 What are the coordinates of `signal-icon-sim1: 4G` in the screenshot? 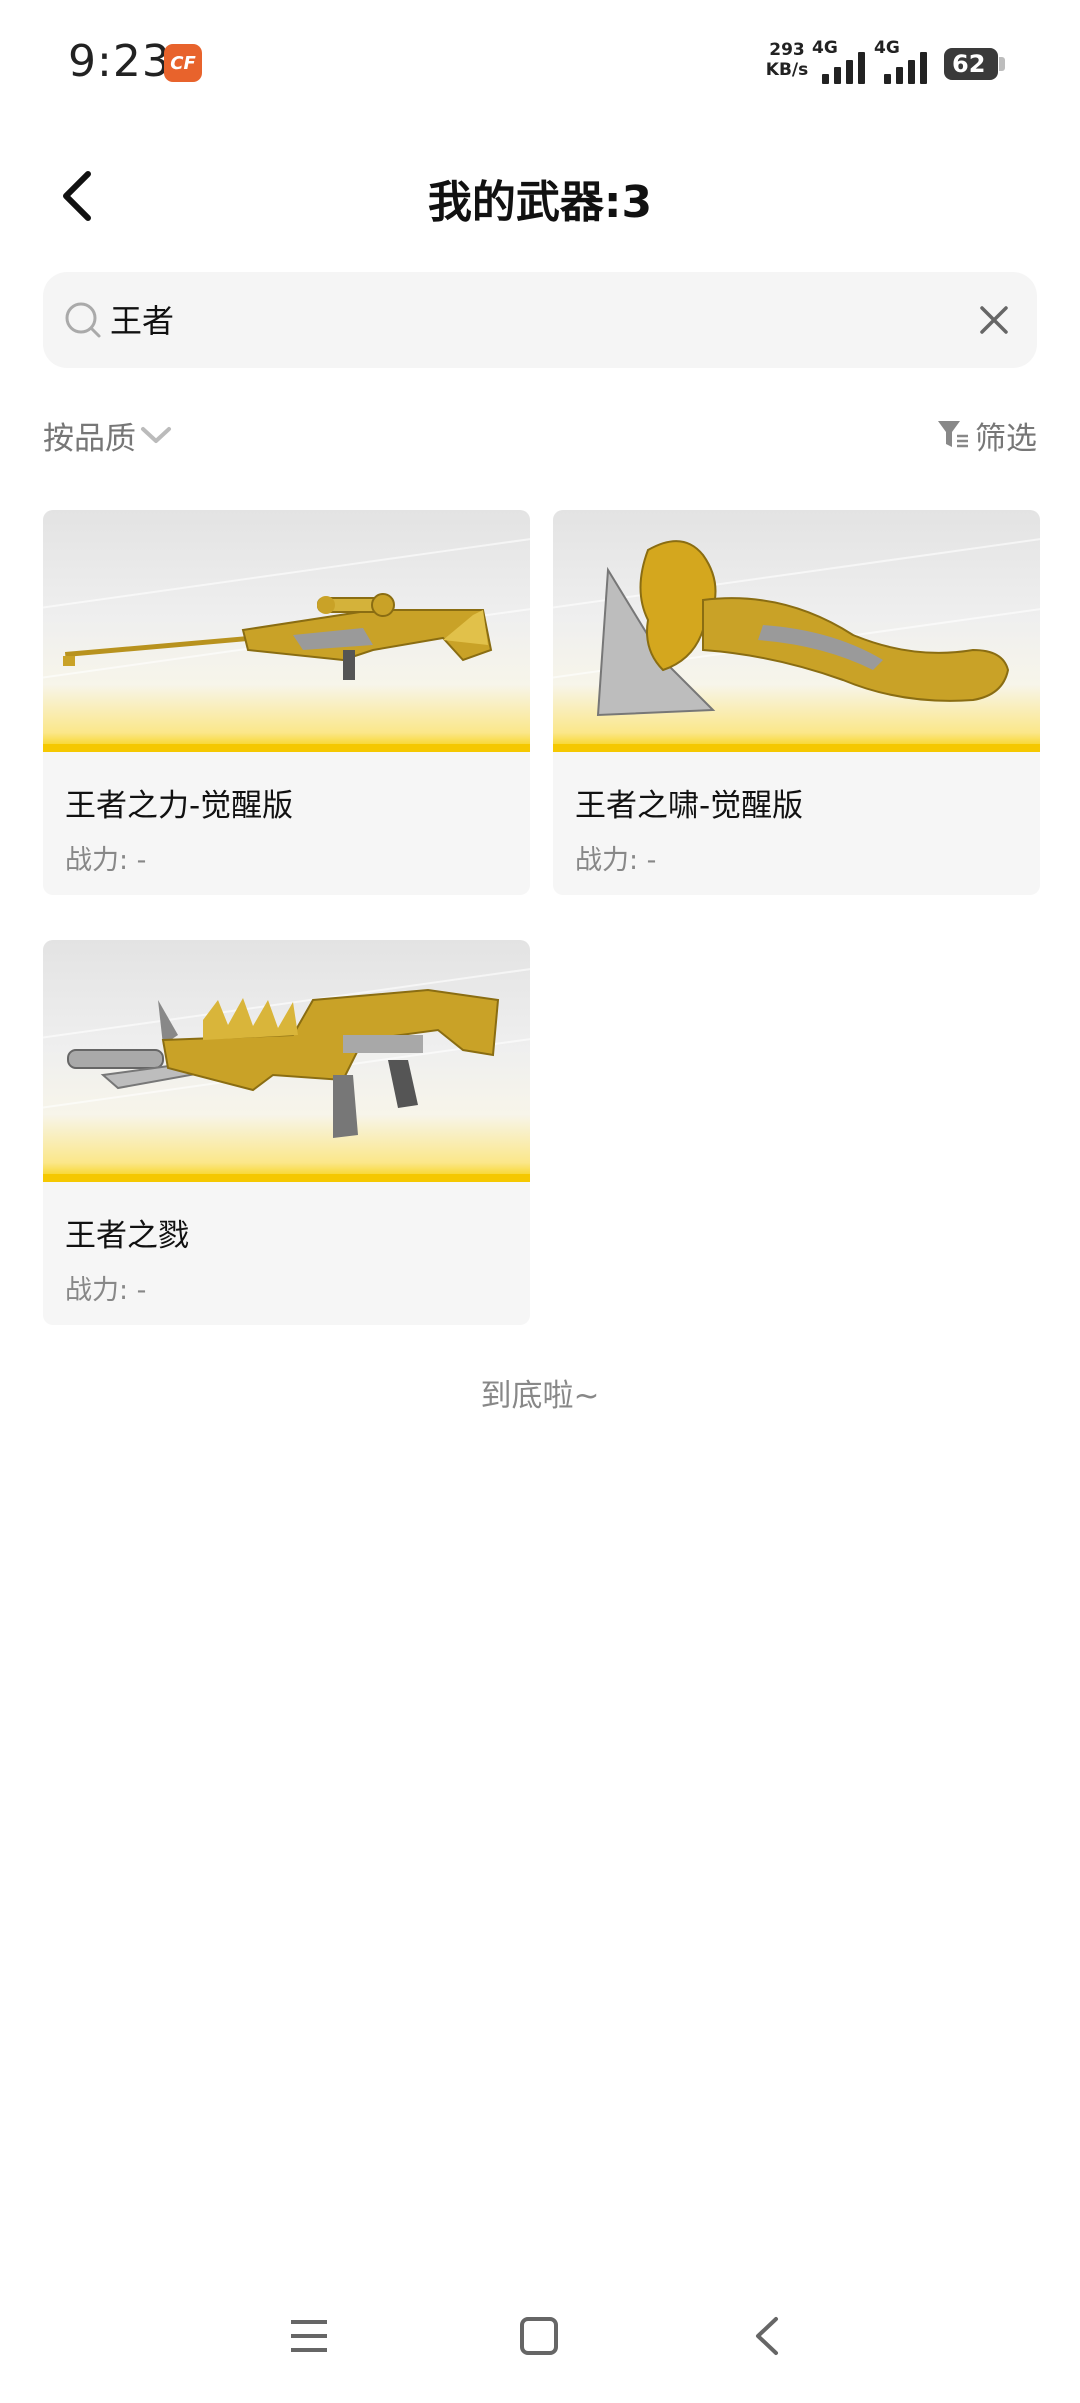 It's located at (841, 61).